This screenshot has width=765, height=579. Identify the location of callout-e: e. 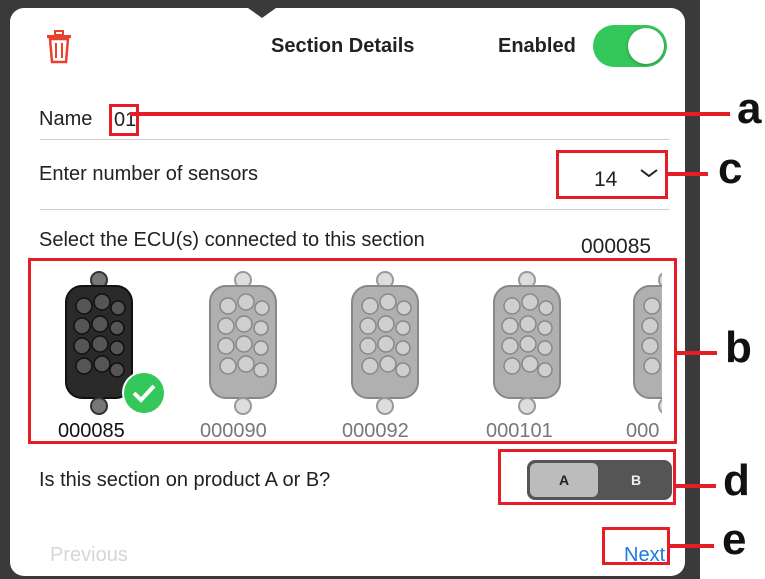
(734, 539).